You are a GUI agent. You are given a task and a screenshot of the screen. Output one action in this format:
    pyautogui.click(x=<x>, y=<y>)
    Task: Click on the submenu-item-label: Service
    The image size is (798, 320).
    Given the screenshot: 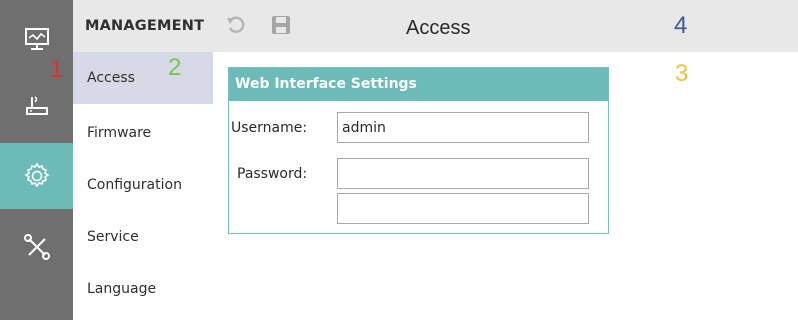 What is the action you would take?
    pyautogui.click(x=113, y=237)
    